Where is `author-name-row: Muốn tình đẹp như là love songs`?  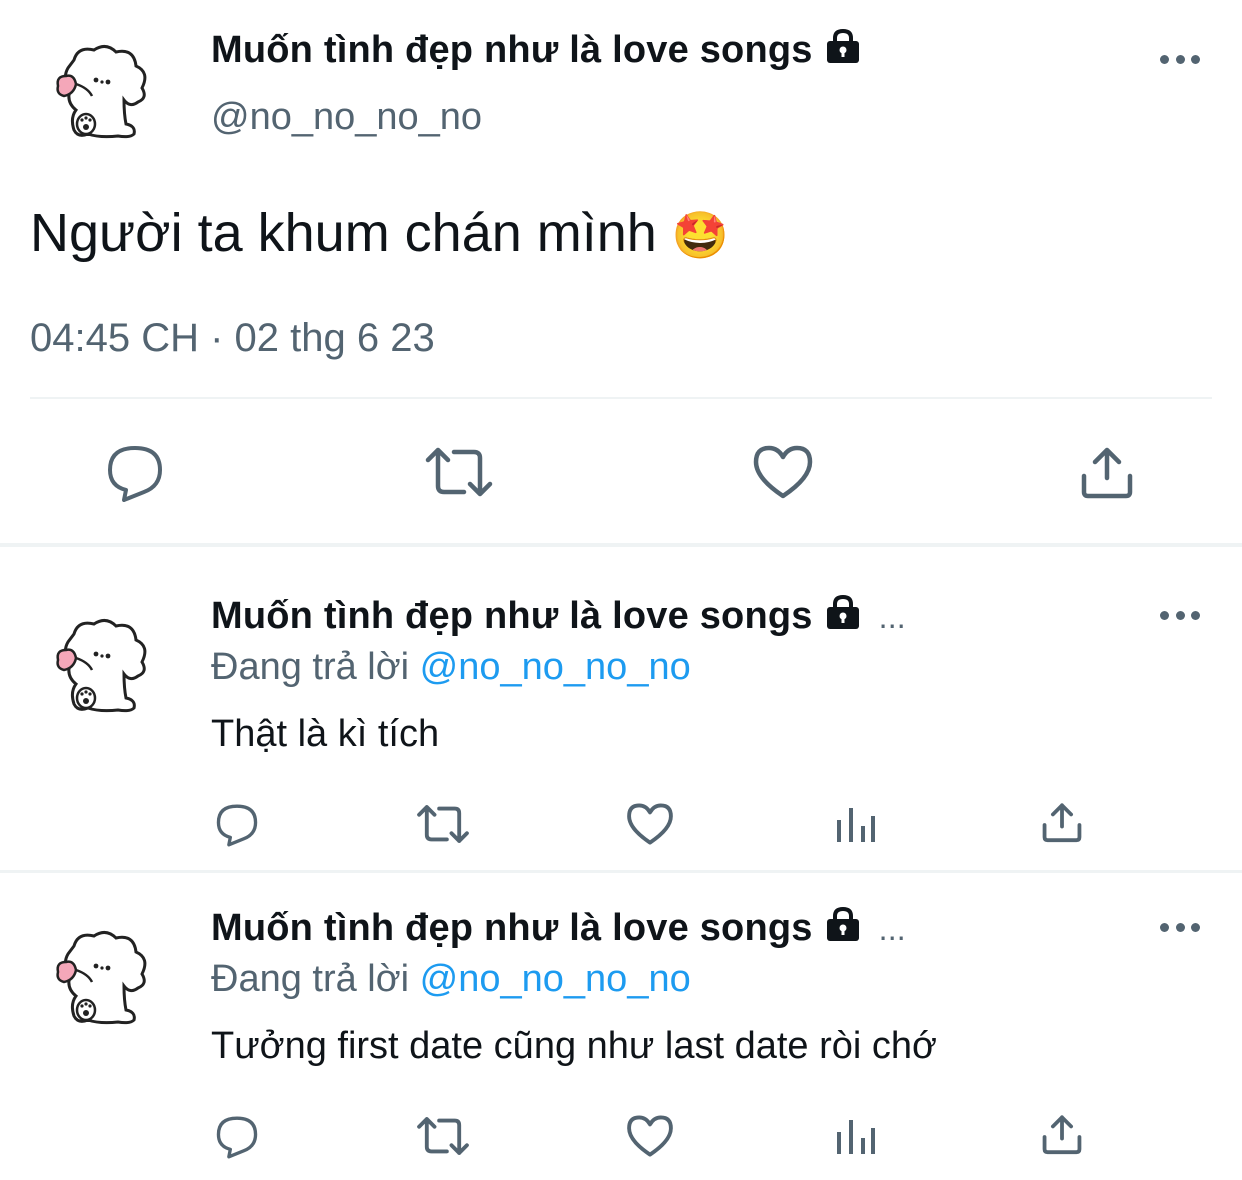 author-name-row: Muốn tình đẹp như là love songs is located at coordinates (537, 51).